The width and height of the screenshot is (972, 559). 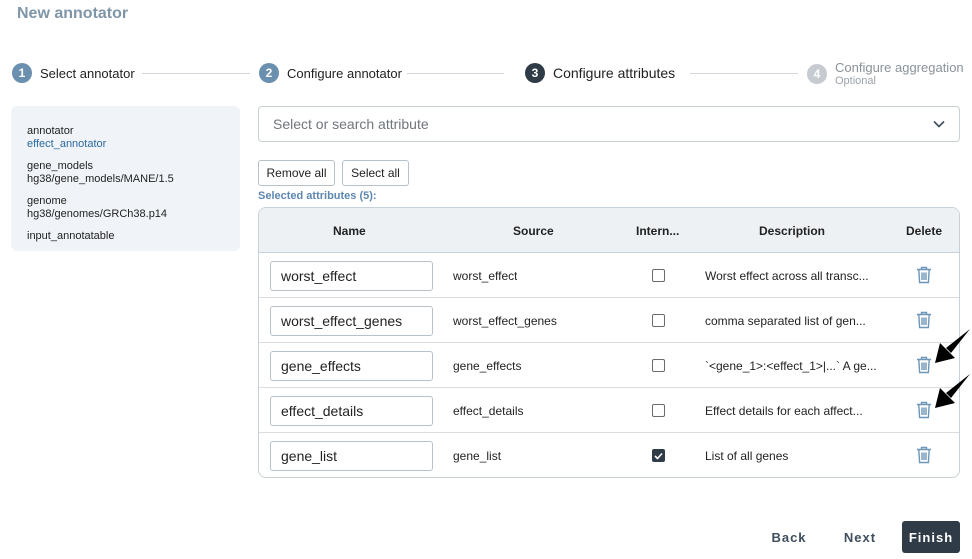 I want to click on step-number-badge: 2, so click(x=269, y=73).